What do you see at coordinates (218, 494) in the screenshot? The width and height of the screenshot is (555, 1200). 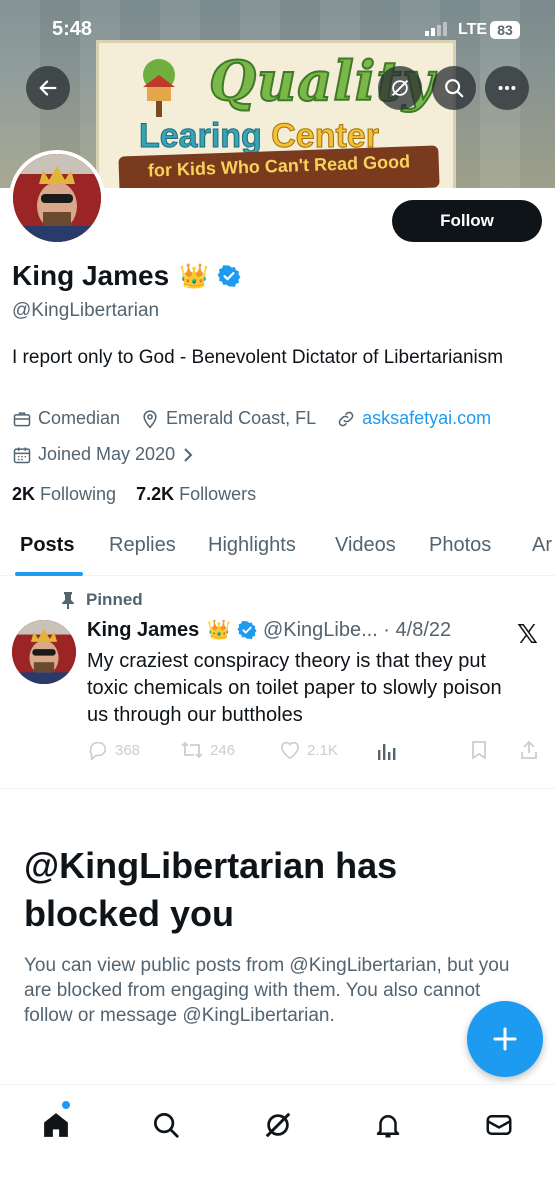 I see `followers-label: Followers` at bounding box center [218, 494].